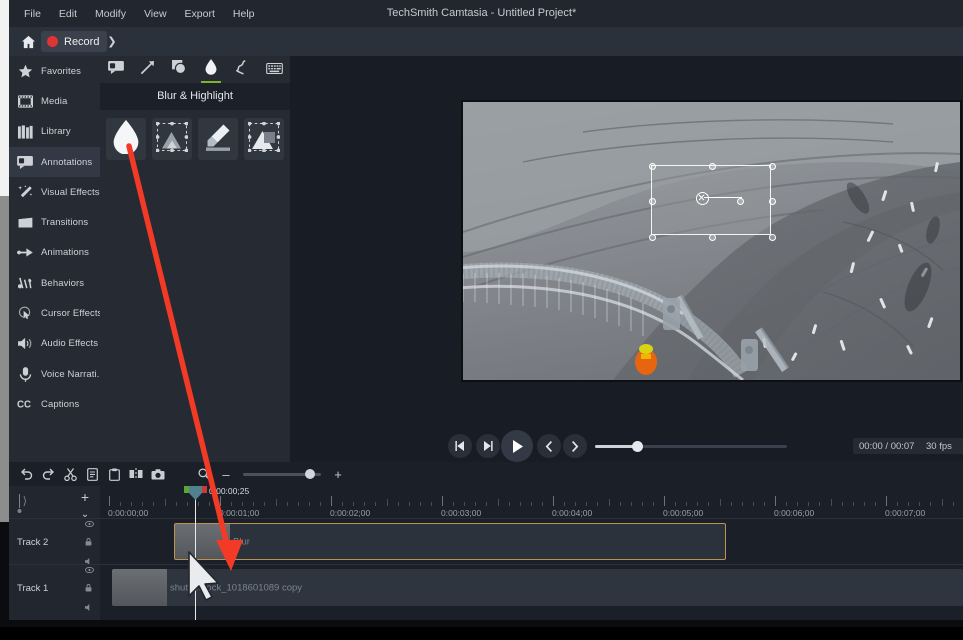 Image resolution: width=963 pixels, height=640 pixels. I want to click on menu-item-modify: Modify, so click(110, 14).